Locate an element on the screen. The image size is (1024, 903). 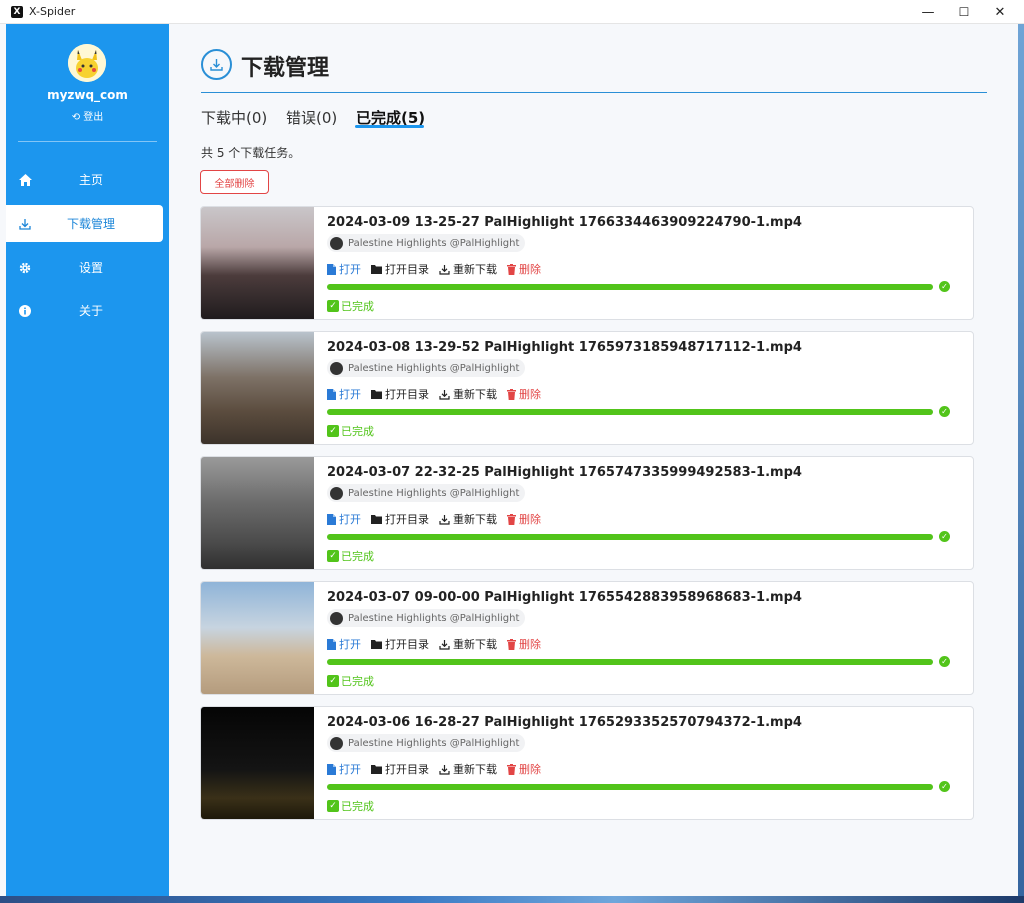
window-title: X-Spider is located at coordinates (52, 11).